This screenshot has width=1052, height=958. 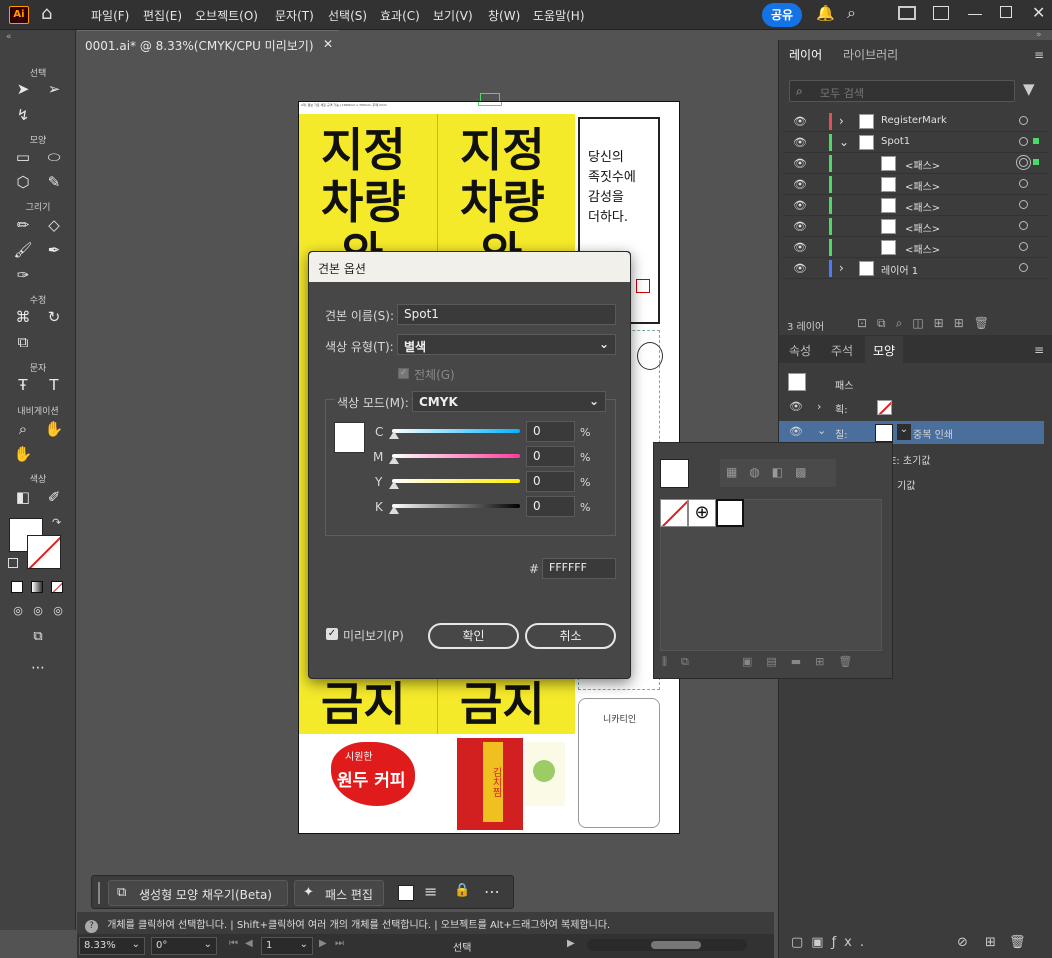 What do you see at coordinates (456, 431) in the screenshot?
I see `channel-c-track` at bounding box center [456, 431].